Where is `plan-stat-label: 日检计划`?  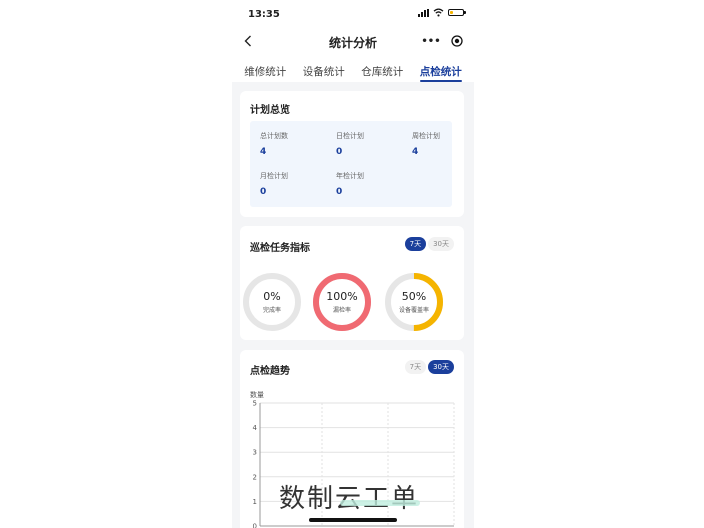
plan-stat-label: 日检计划 is located at coordinates (350, 136).